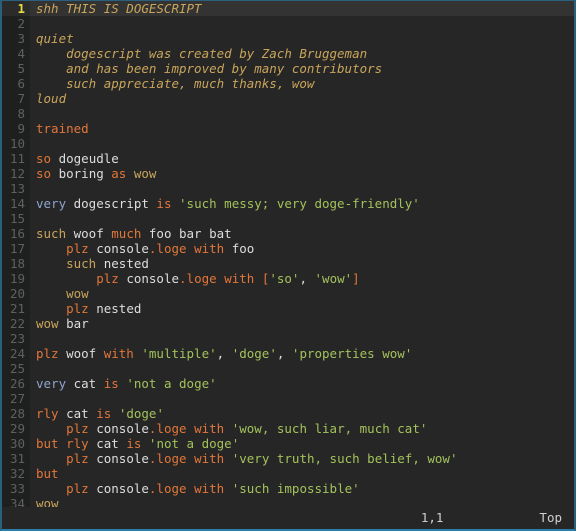 The height and width of the screenshot is (531, 576). What do you see at coordinates (16, 383) in the screenshot?
I see `line-number: 26` at bounding box center [16, 383].